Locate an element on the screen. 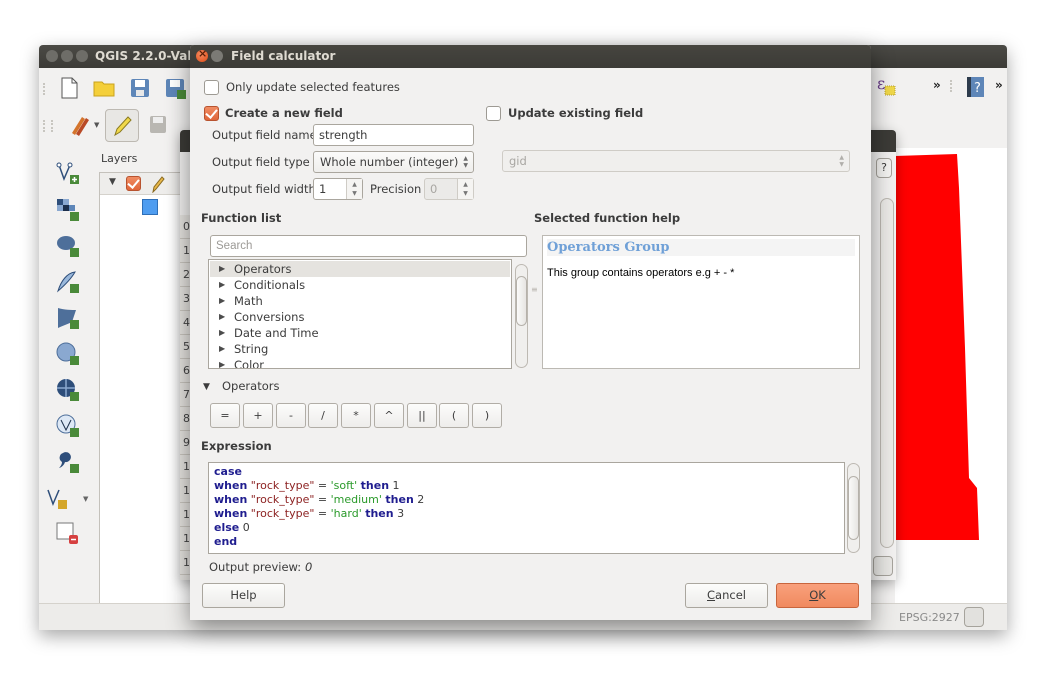 The height and width of the screenshot is (687, 1049). expression-line: else 0 is located at coordinates (526, 528).